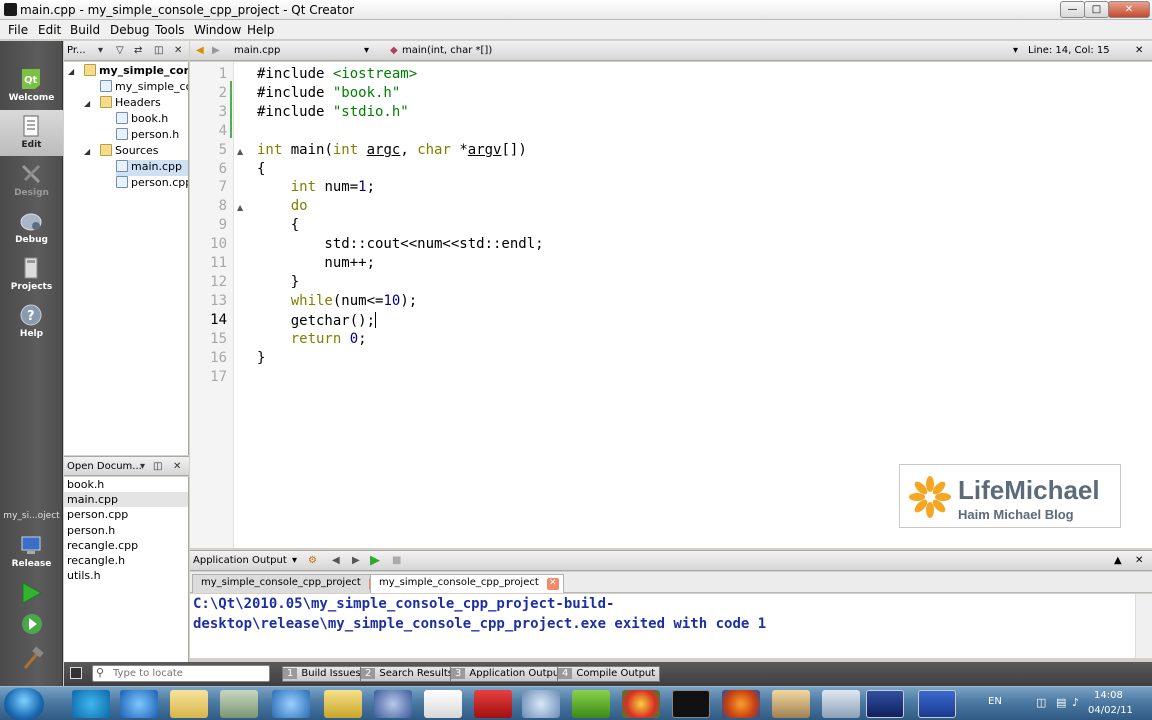  What do you see at coordinates (126, 484) in the screenshot?
I see `open-document-item: book.h` at bounding box center [126, 484].